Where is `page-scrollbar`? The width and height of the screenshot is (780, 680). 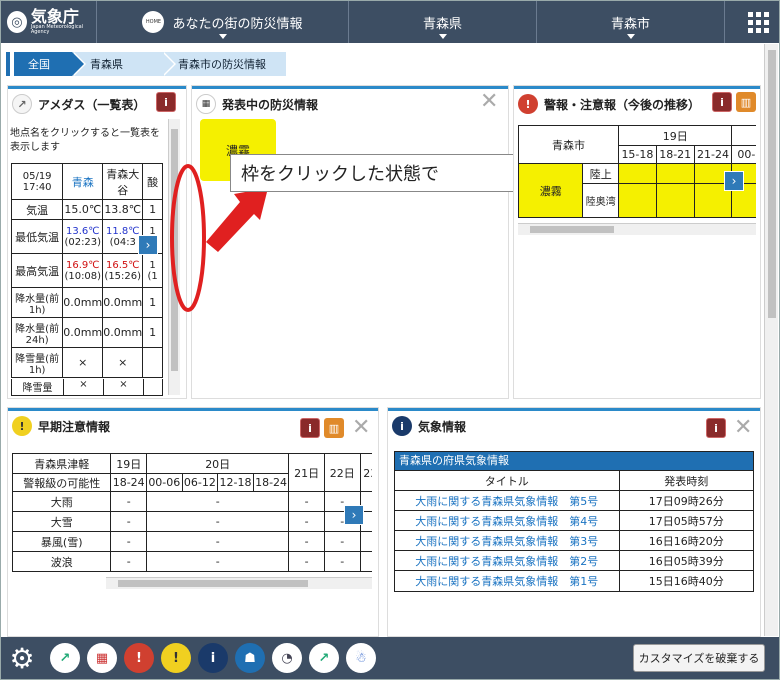 page-scrollbar is located at coordinates (771, 340).